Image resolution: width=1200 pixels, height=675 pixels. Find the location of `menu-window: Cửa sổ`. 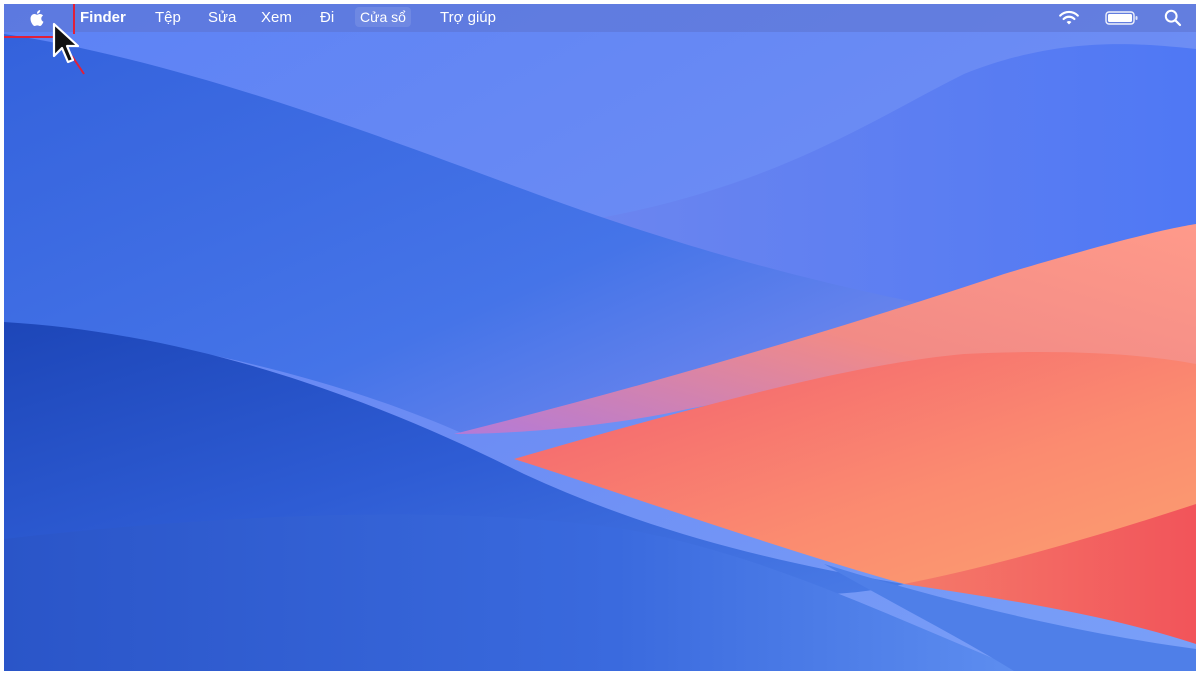

menu-window: Cửa sổ is located at coordinates (383, 17).